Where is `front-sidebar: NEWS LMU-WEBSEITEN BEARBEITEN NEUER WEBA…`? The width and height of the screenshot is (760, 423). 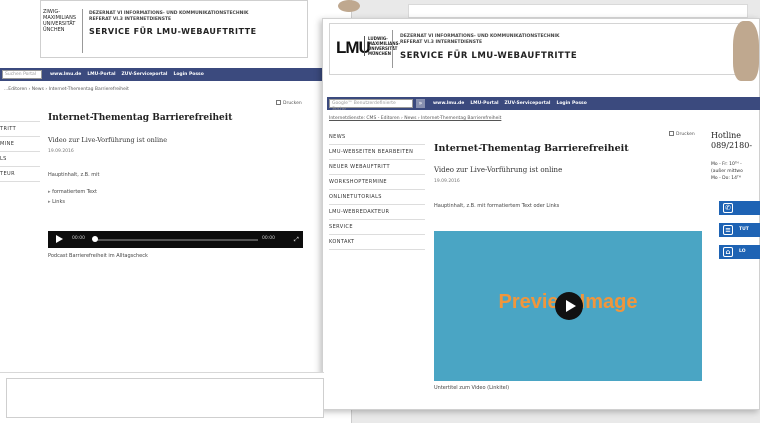 front-sidebar: NEWS LMU-WEBSEITEN BEARBEITEN NEUER WEBA… is located at coordinates (377, 190).